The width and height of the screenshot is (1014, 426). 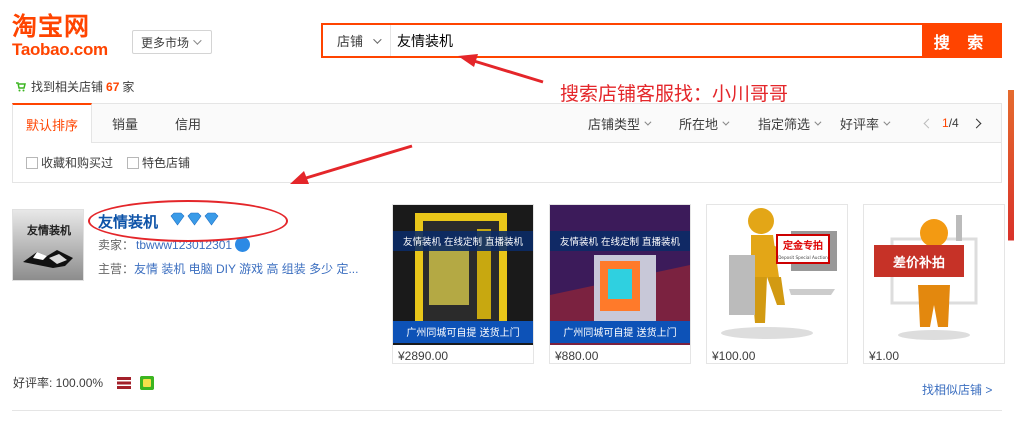 I want to click on arrow-to-shop-icon, so click(x=359, y=162).